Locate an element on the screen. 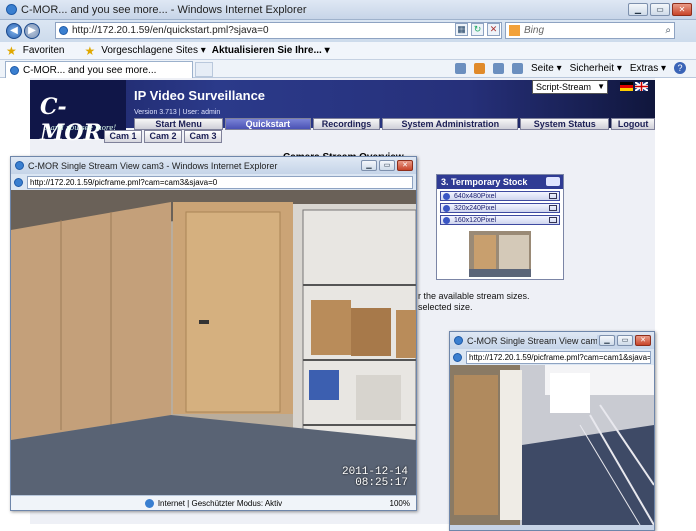  cam-1-button: Cam 1 is located at coordinates (123, 136).